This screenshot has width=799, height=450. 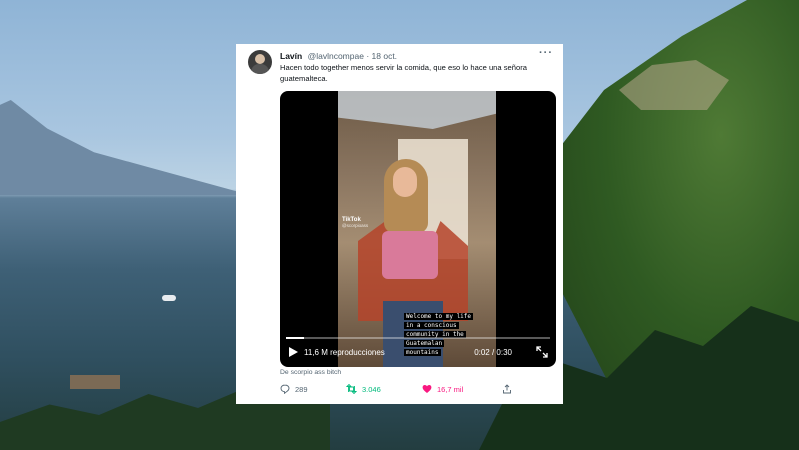 What do you see at coordinates (371, 389) in the screenshot?
I see `retweet-count: 3.046` at bounding box center [371, 389].